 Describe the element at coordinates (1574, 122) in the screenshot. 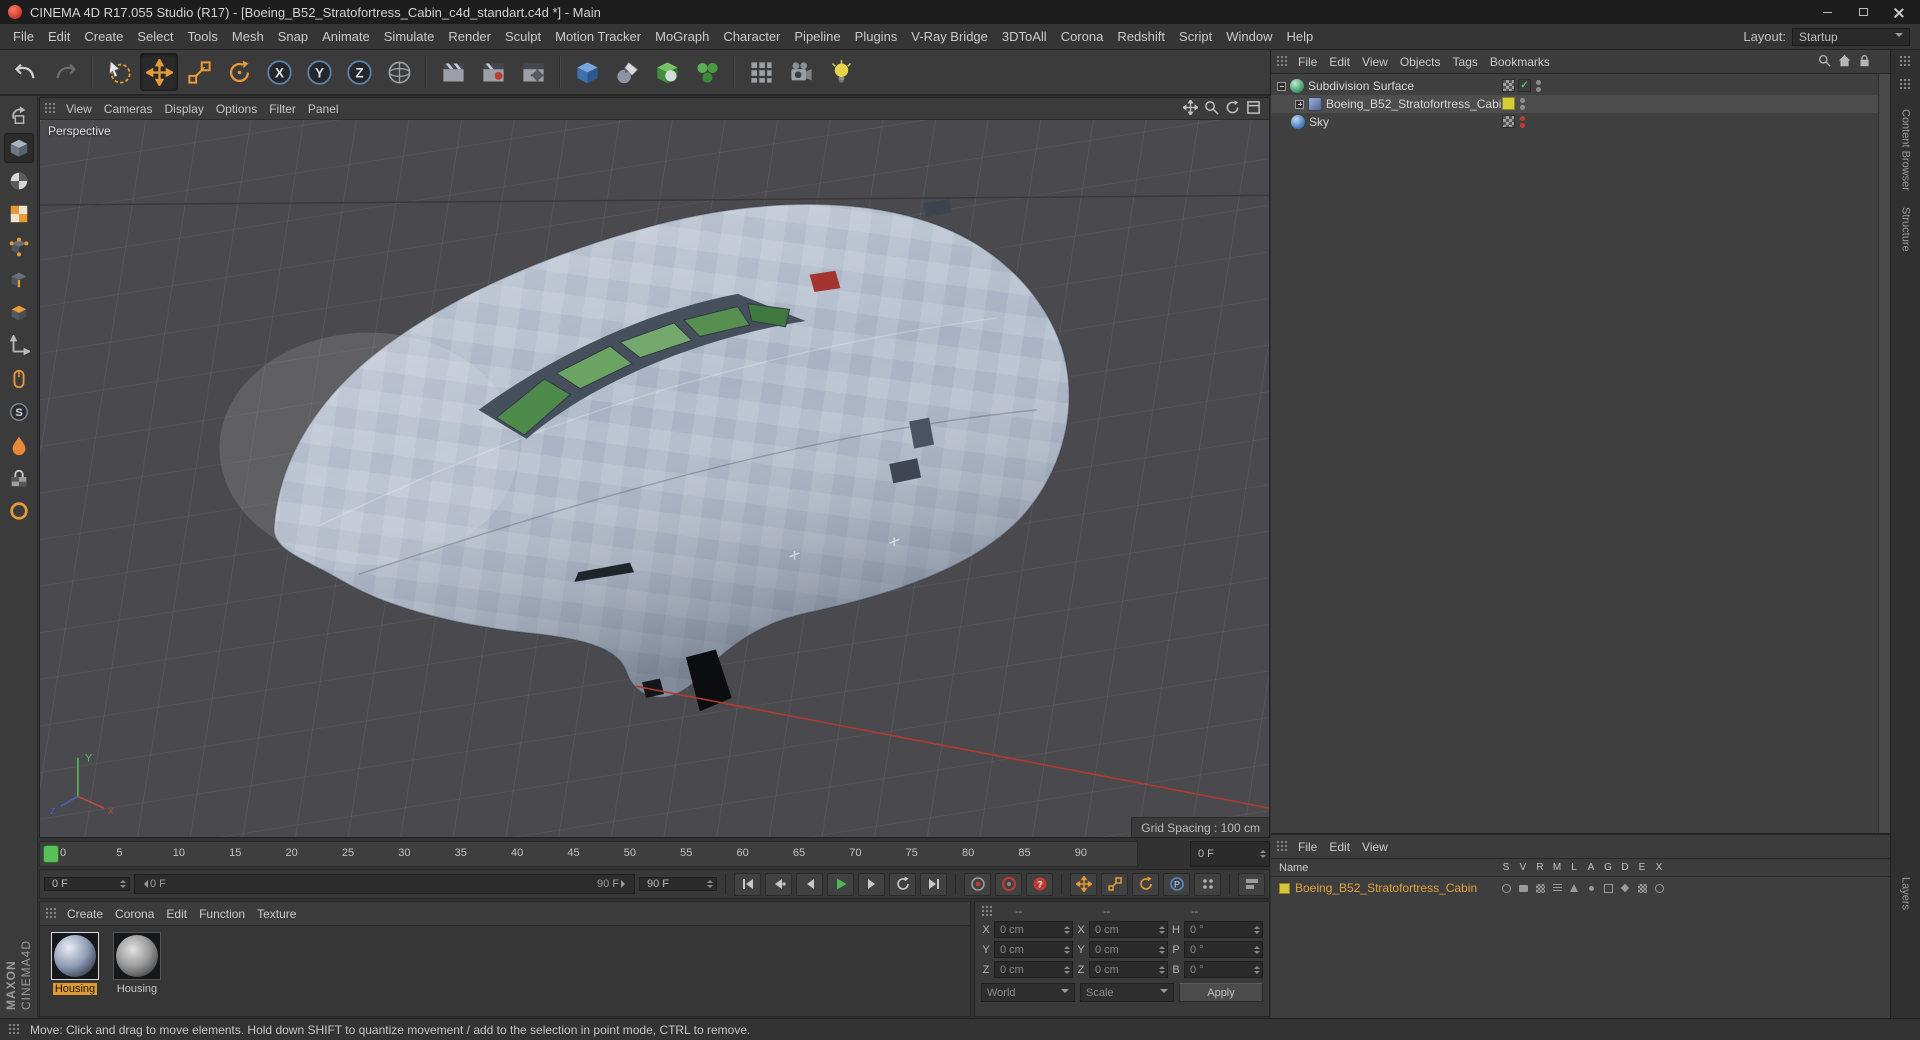

I see `tree-row-sky: Sky` at that location.